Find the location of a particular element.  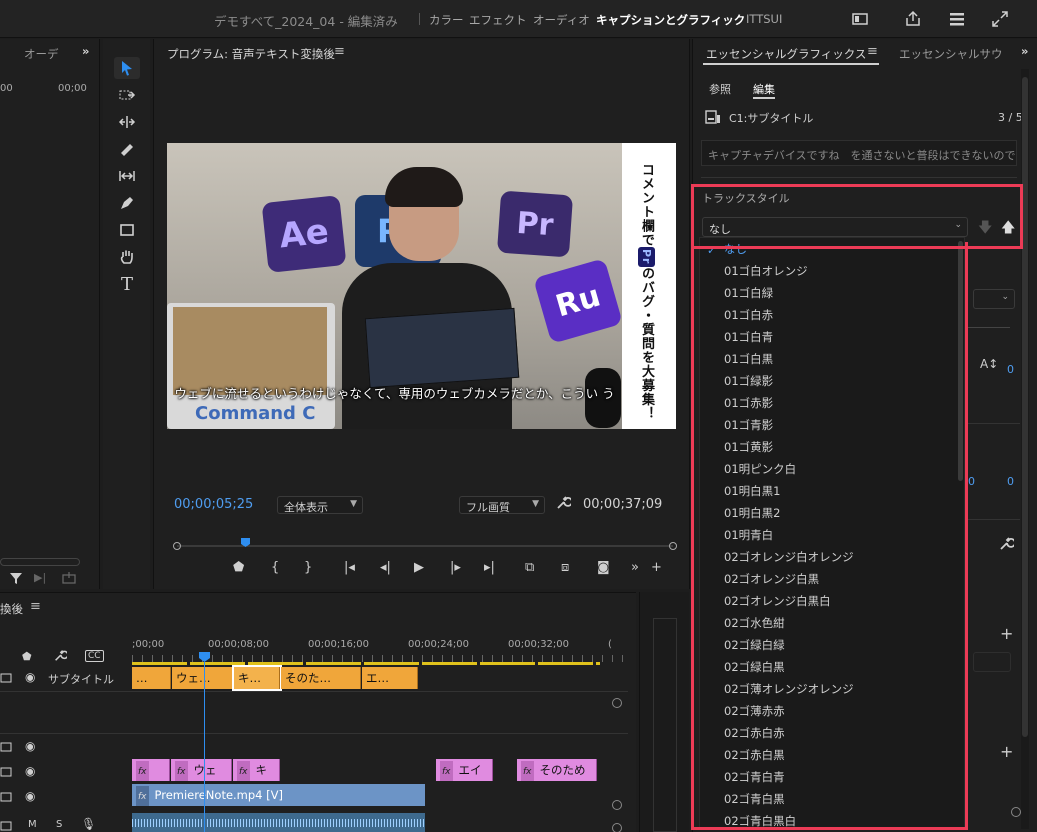

font-style-select: ⌄ is located at coordinates (994, 299).